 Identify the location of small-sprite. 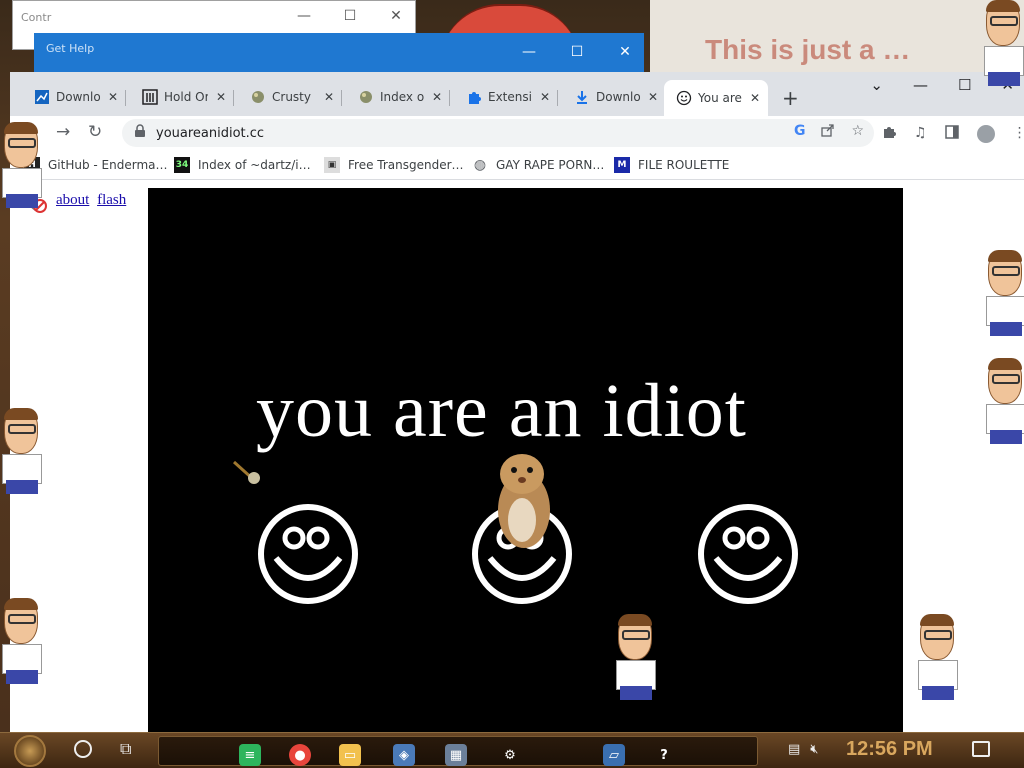
(246, 472).